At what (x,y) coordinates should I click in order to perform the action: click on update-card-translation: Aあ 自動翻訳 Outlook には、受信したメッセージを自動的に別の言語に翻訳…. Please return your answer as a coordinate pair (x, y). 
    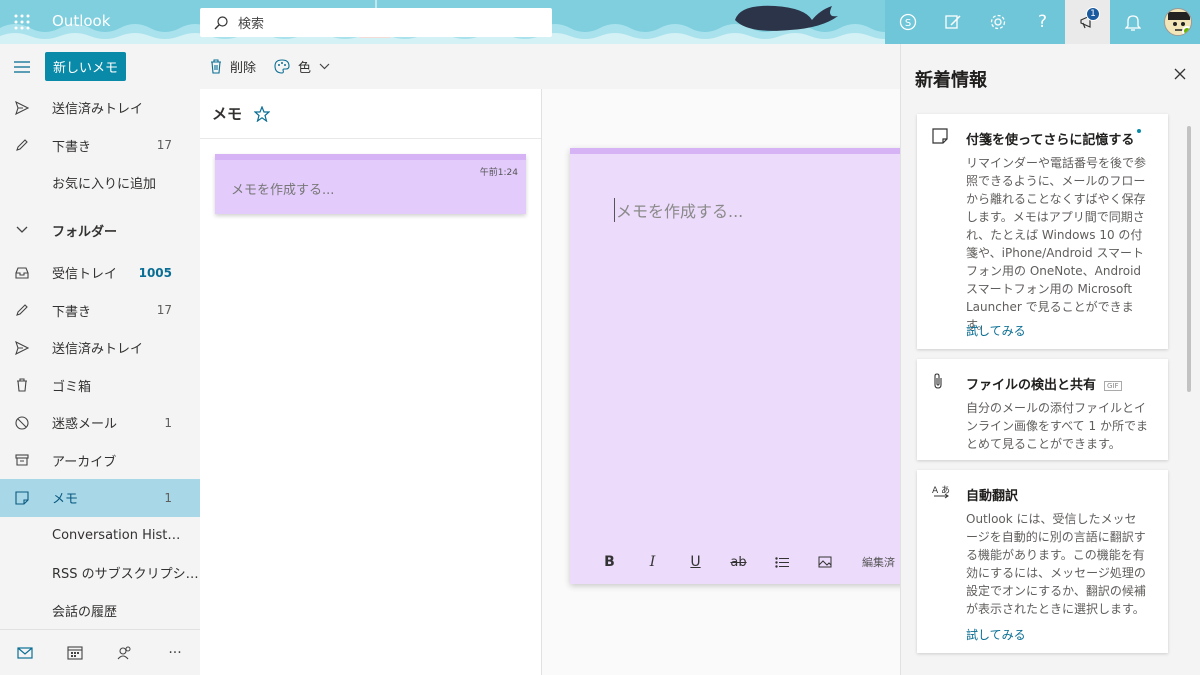
    Looking at the image, I should click on (1042, 561).